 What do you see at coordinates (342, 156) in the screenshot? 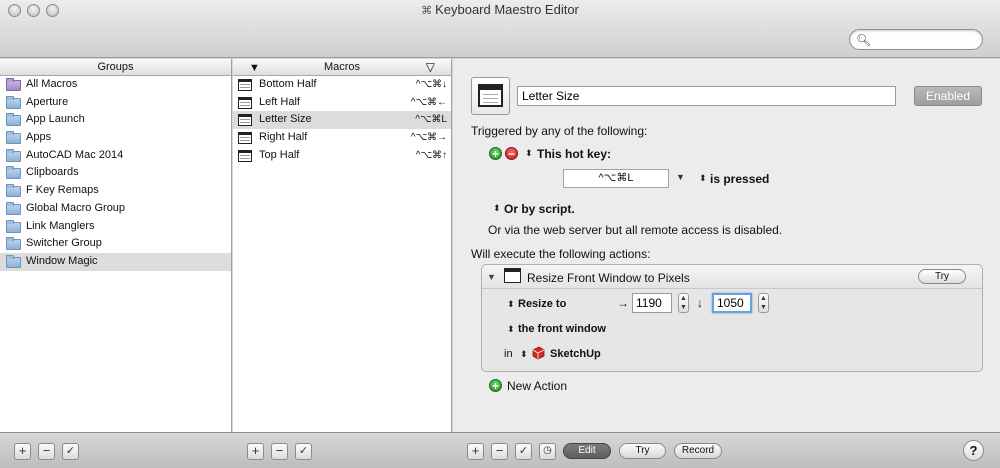
I see `macro-item: Top Half ^⌥⌘↑` at bounding box center [342, 156].